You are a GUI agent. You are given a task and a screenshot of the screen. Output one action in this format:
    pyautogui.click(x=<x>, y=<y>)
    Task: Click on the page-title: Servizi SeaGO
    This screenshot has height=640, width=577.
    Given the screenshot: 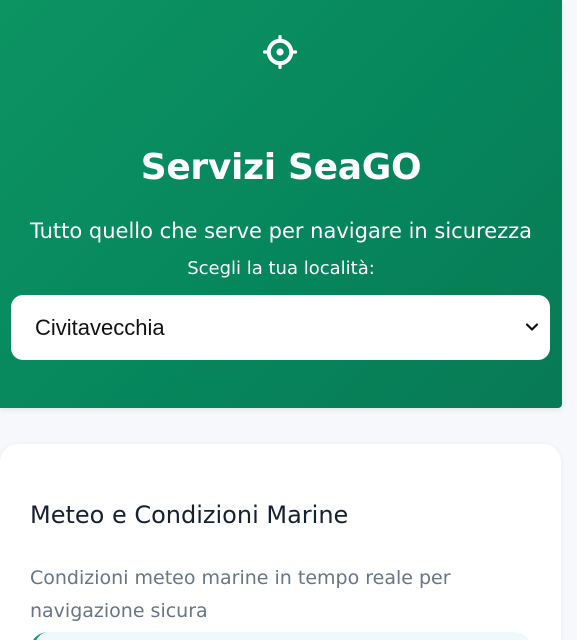 What is the action you would take?
    pyautogui.click(x=281, y=168)
    